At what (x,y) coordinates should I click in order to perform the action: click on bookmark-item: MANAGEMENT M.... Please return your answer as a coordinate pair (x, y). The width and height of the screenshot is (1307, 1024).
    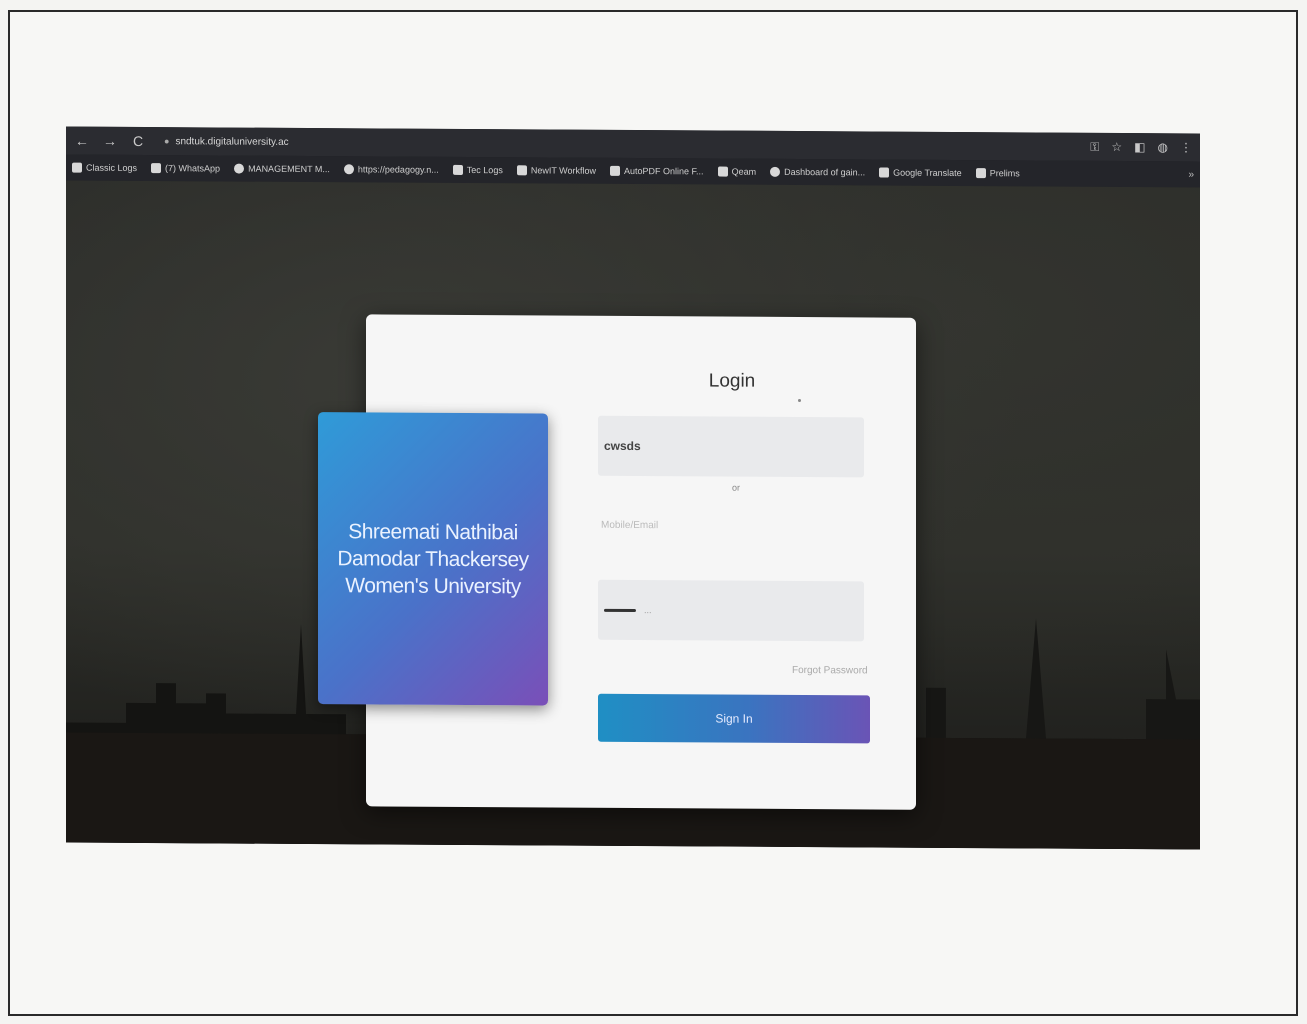
    Looking at the image, I should click on (282, 168).